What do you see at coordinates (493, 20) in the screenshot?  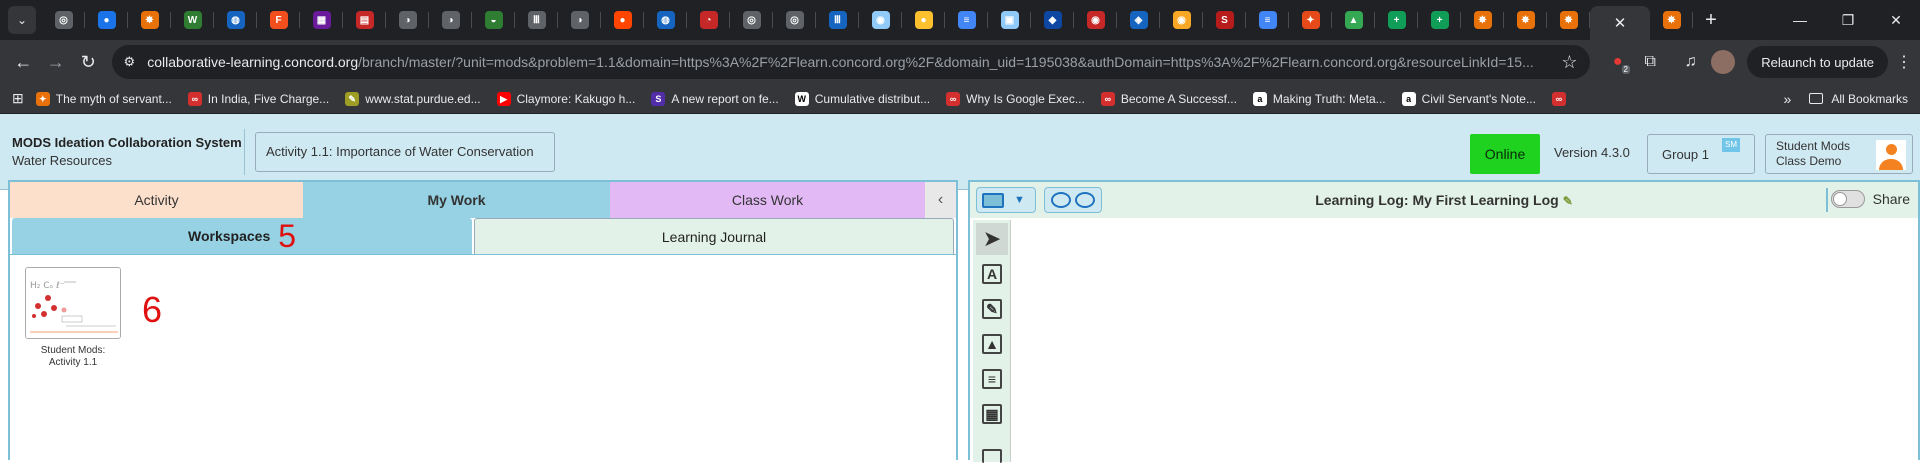 I see `tab-site-icon-9: ◒` at bounding box center [493, 20].